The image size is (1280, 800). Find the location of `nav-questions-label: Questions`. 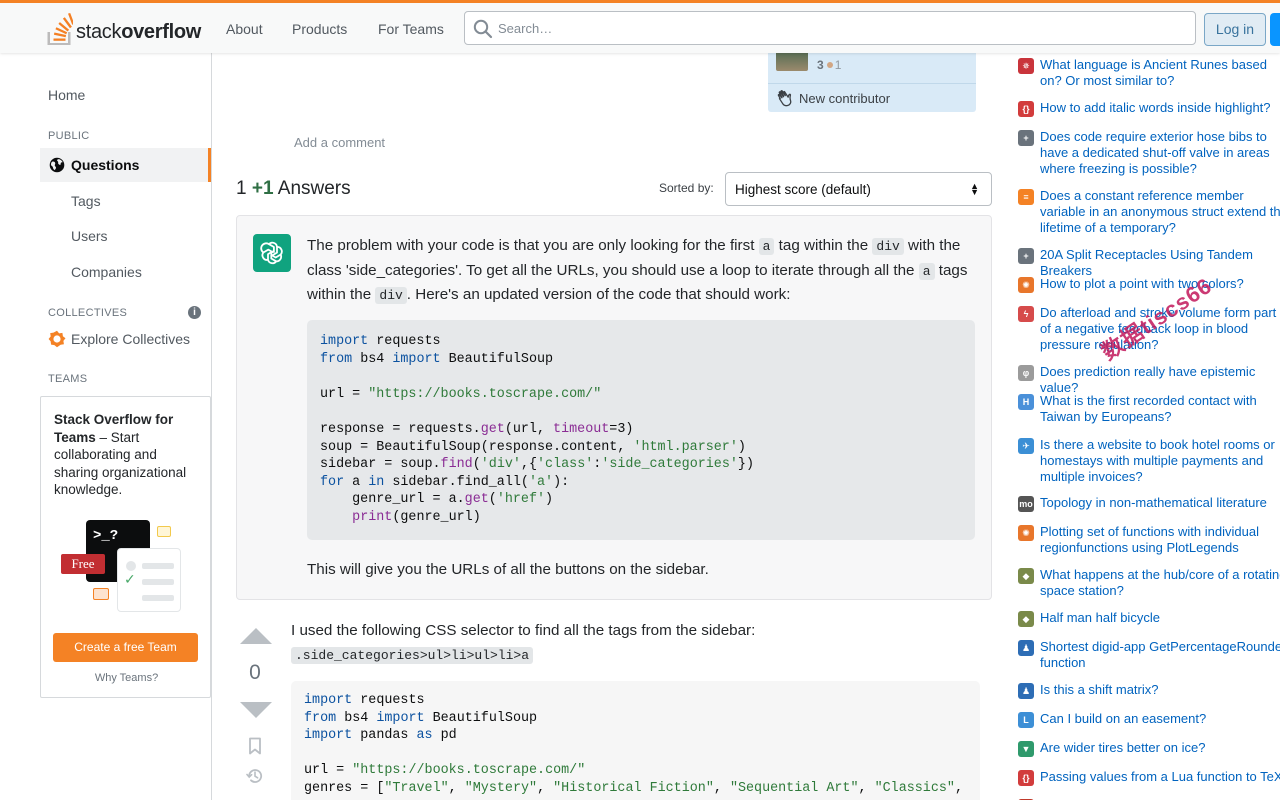

nav-questions-label: Questions is located at coordinates (105, 165).